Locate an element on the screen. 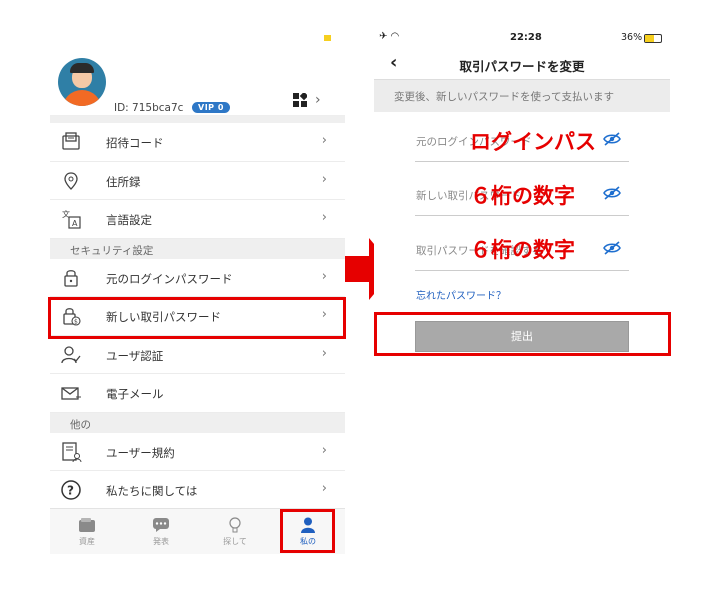  status-bar: ✈ ◠ 22:28 36% is located at coordinates (522, 38).